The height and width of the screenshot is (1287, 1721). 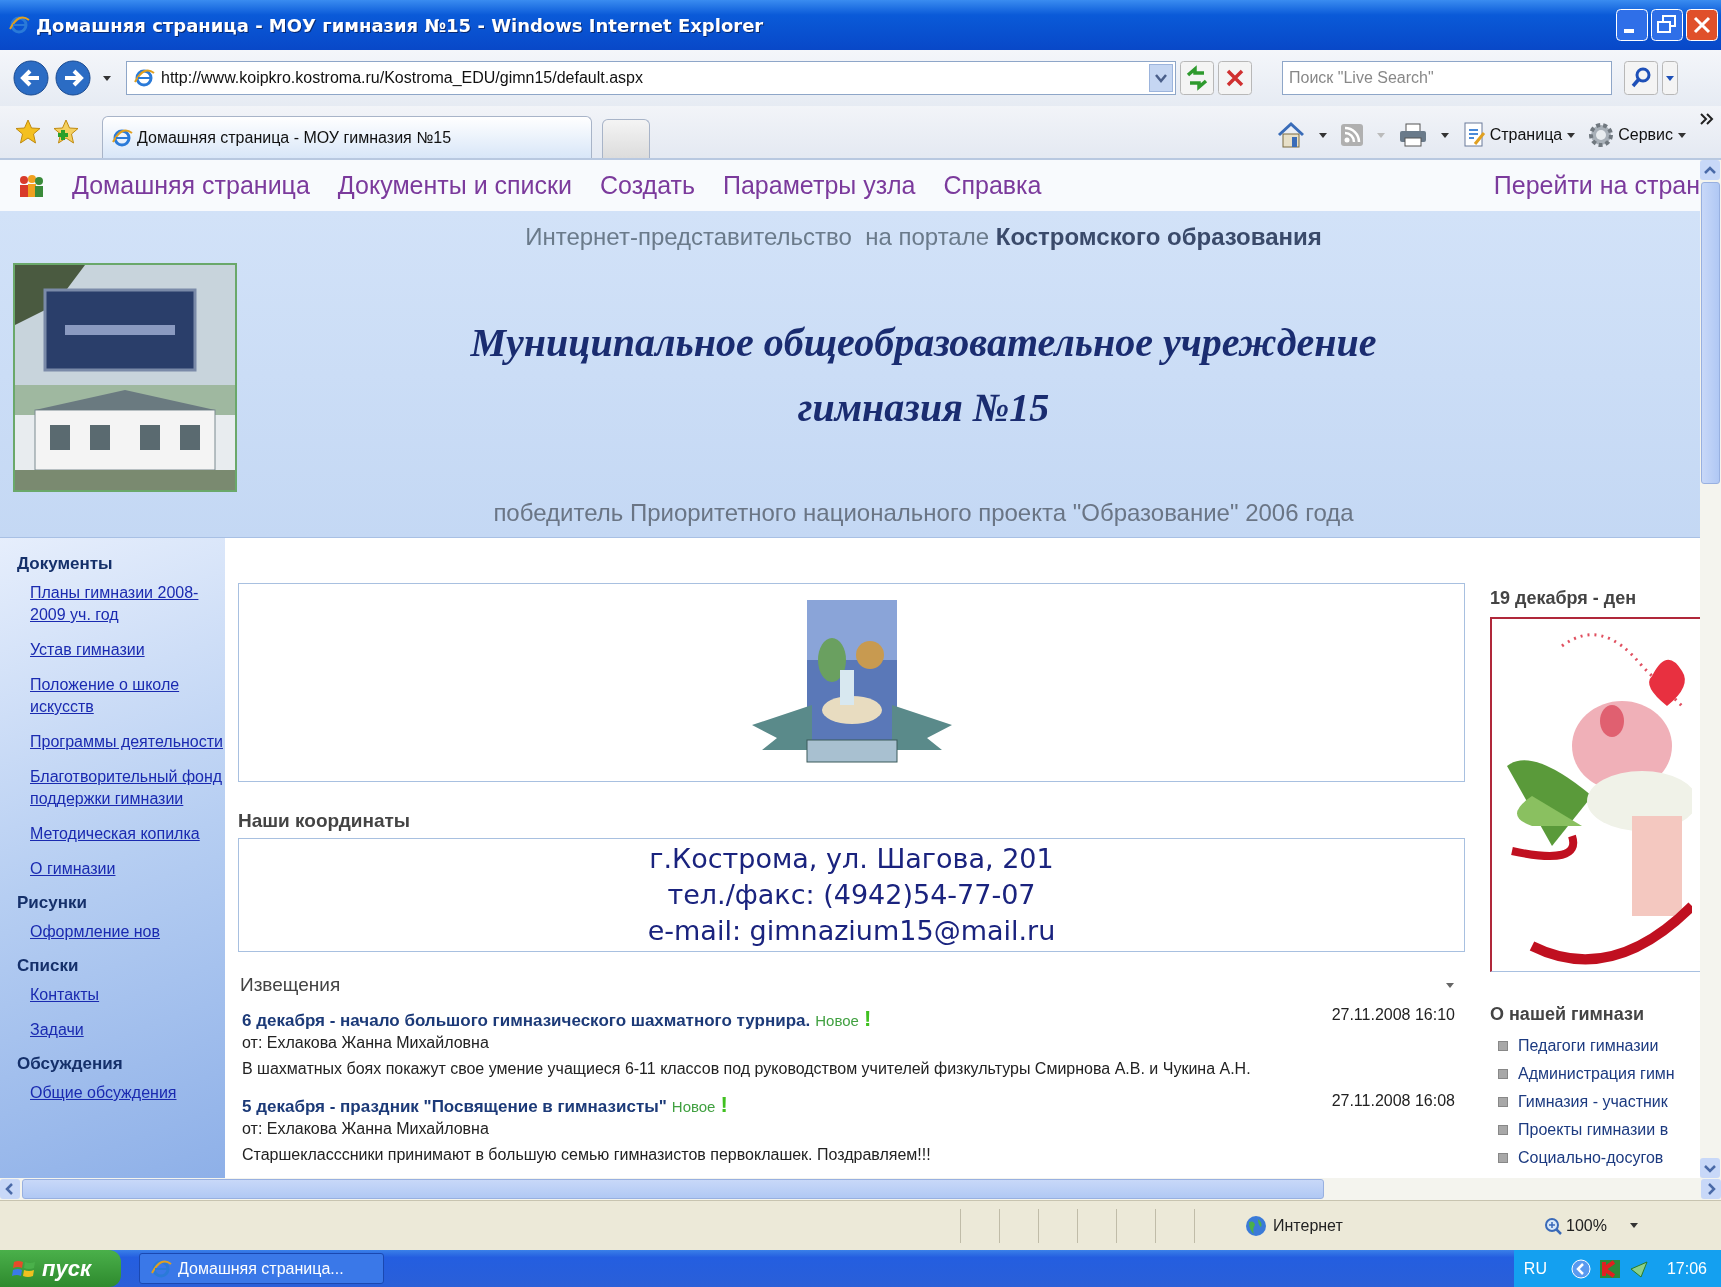 I want to click on sidebar-link: Благотворительный фонд поддержки гимназии, so click(x=127, y=788).